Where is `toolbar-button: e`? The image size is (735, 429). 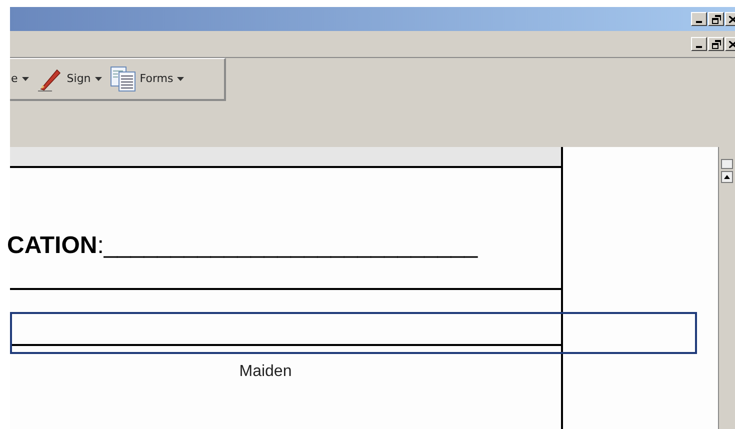
toolbar-button: e is located at coordinates (20, 79).